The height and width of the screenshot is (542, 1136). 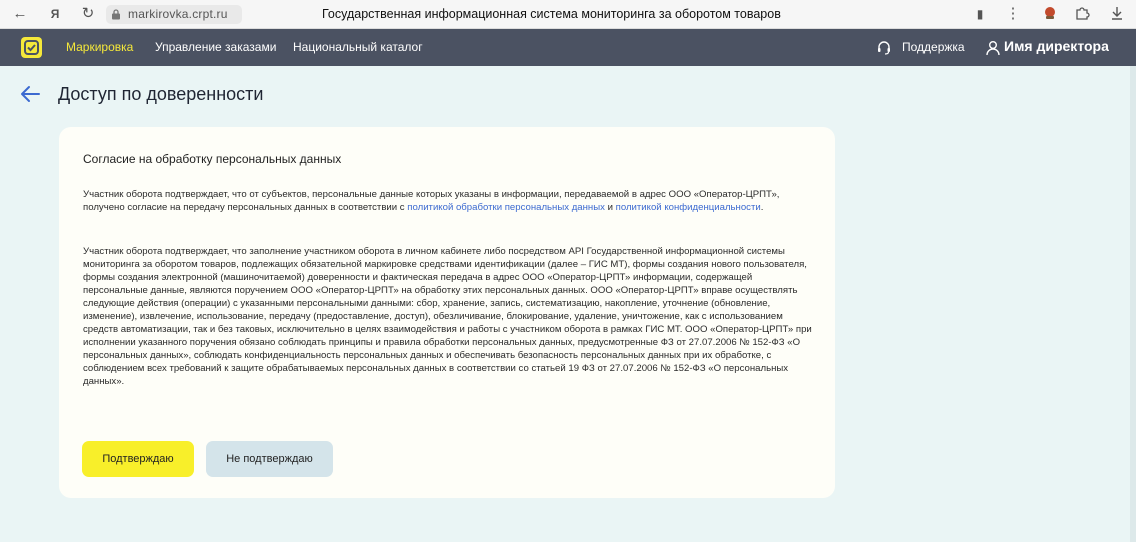 What do you see at coordinates (688, 207) in the screenshot?
I see `confidentiality-policy-link: политикой конфиденциальности` at bounding box center [688, 207].